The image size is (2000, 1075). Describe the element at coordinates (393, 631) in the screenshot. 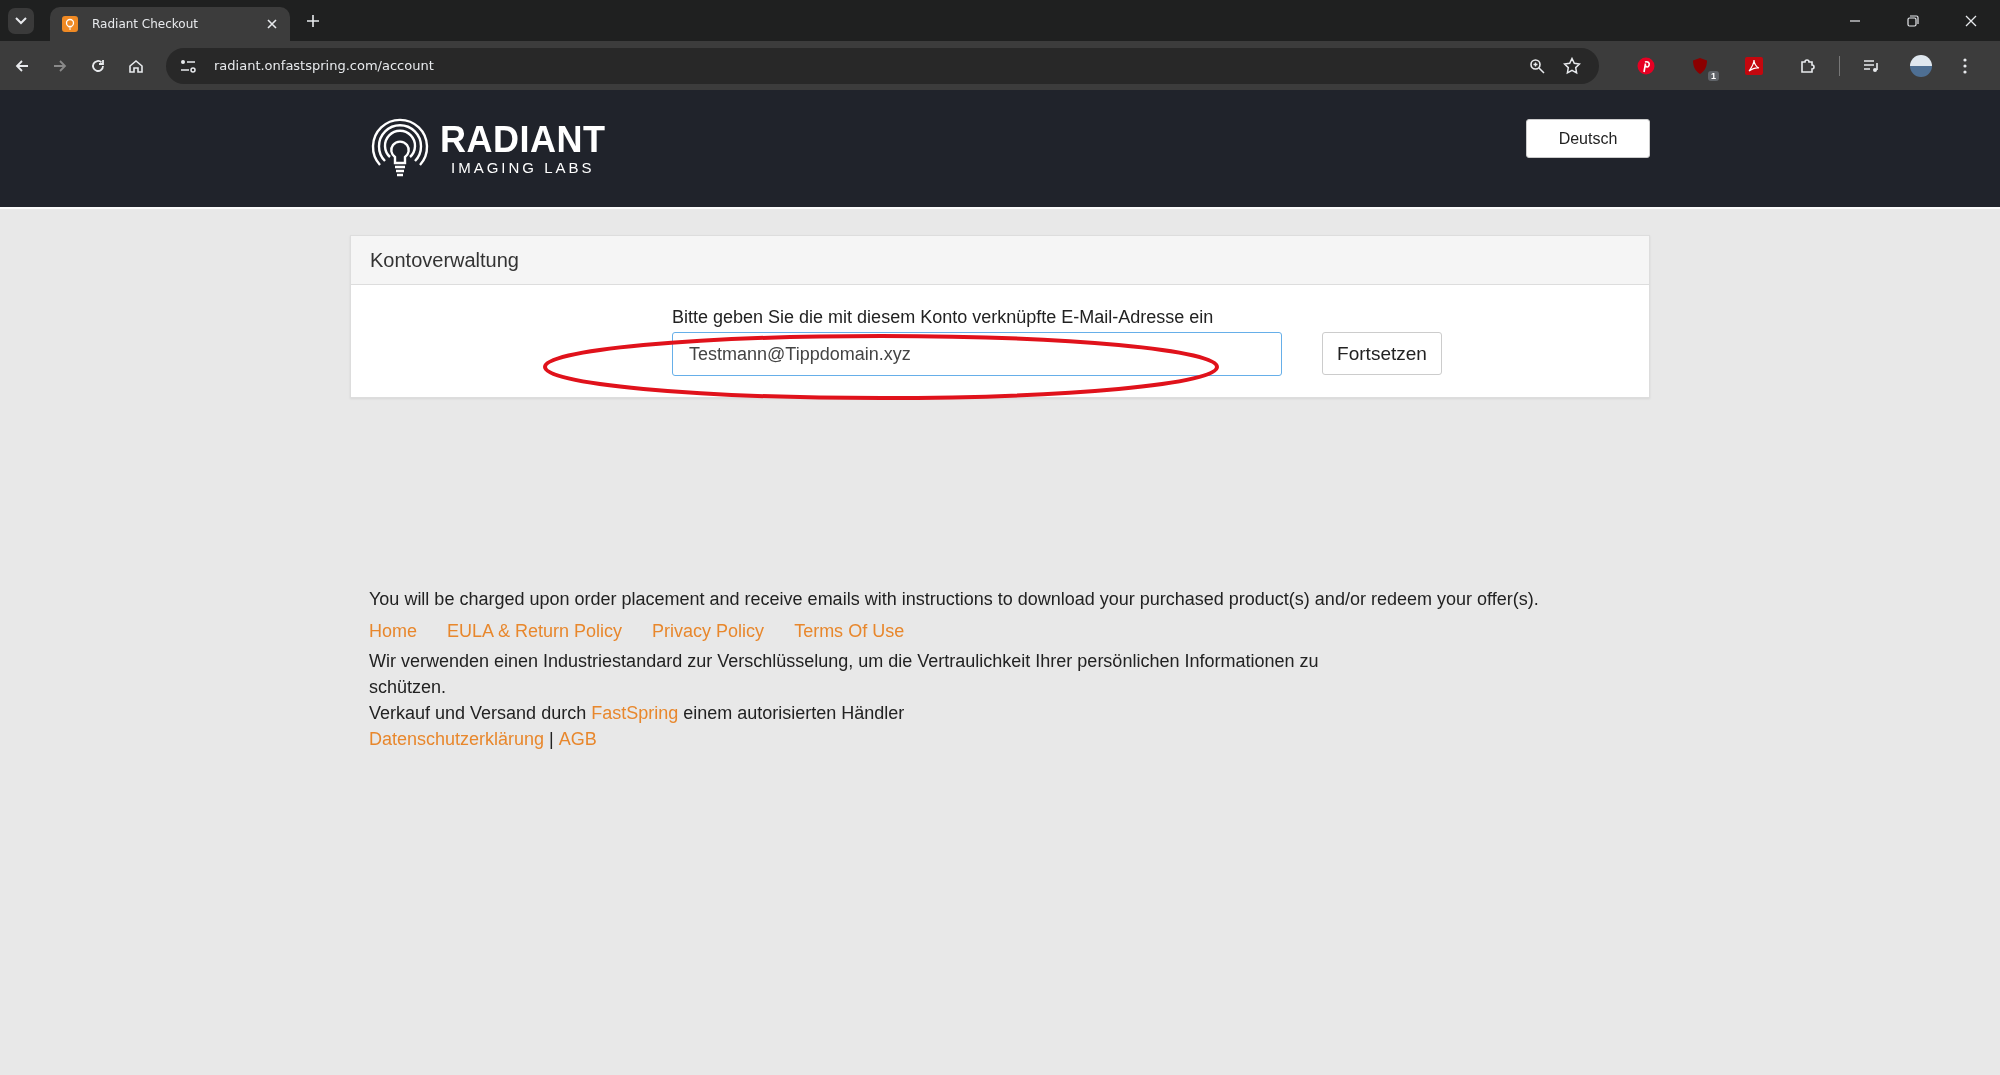

I see `footer-link: Home` at that location.